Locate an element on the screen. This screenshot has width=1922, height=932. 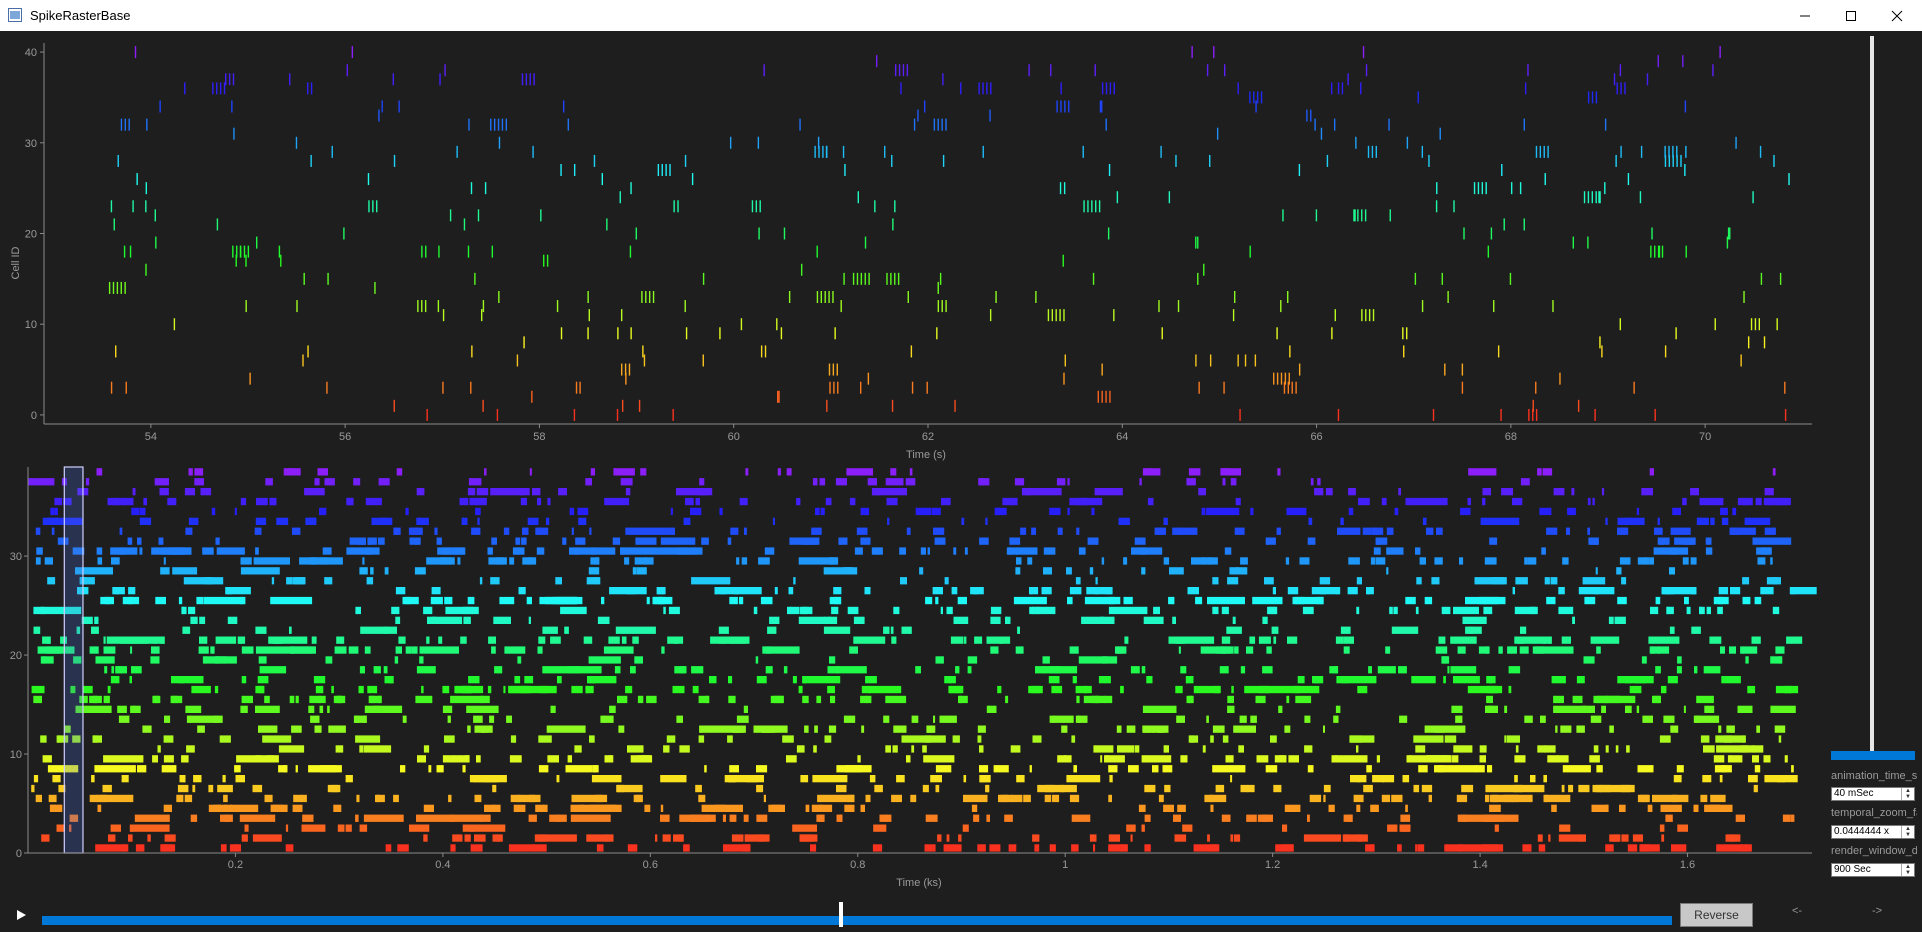
playback-slider-track is located at coordinates (857, 920).